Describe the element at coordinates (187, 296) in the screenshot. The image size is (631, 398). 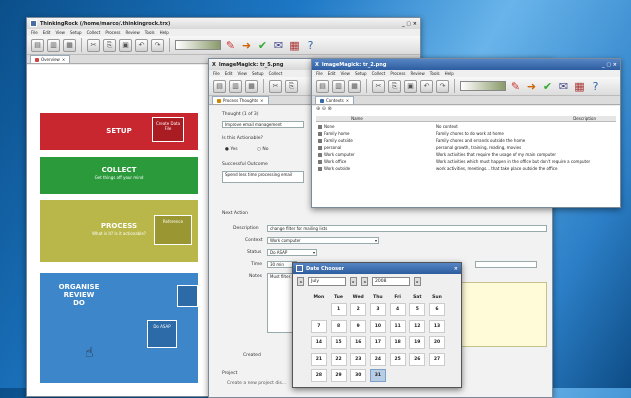
I see `action-box` at that location.